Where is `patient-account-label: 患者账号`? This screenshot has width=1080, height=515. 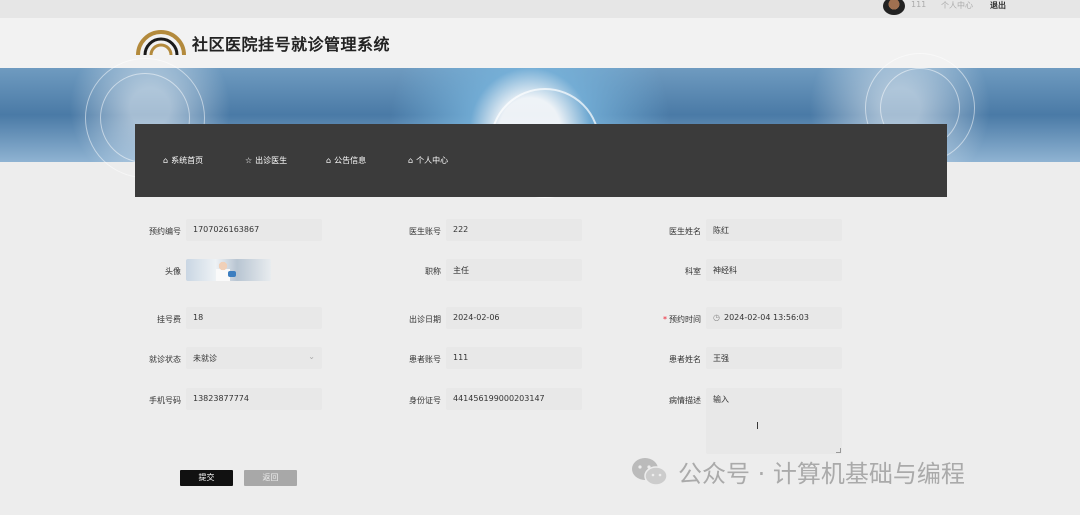
patient-account-label: 患者账号 is located at coordinates (425, 359).